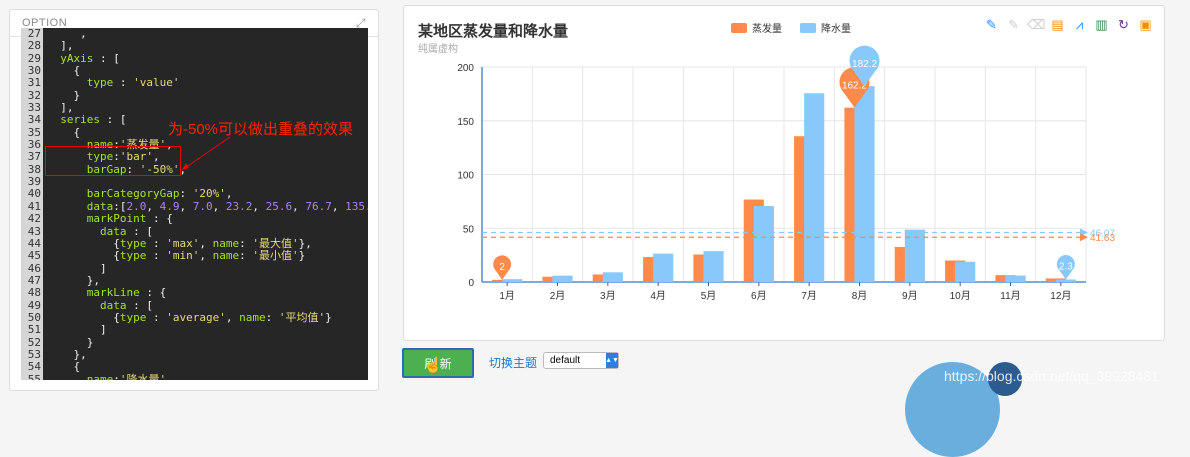 This screenshot has width=1190, height=457. I want to click on x-tick-label: 3月, so click(608, 296).